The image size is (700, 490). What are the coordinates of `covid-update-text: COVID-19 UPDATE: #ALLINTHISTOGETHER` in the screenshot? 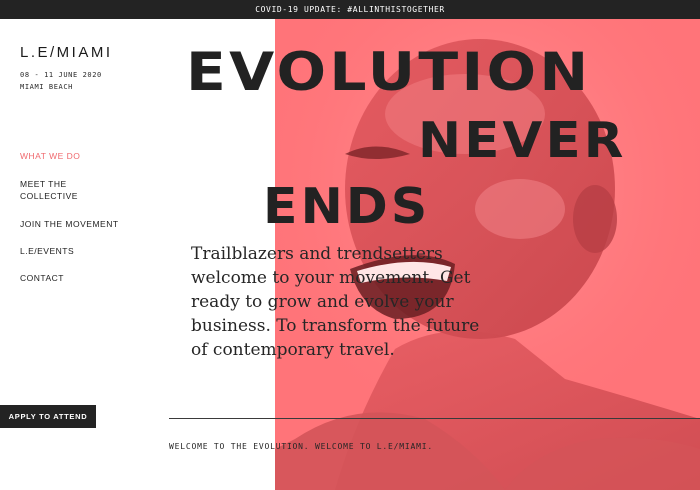 It's located at (350, 9).